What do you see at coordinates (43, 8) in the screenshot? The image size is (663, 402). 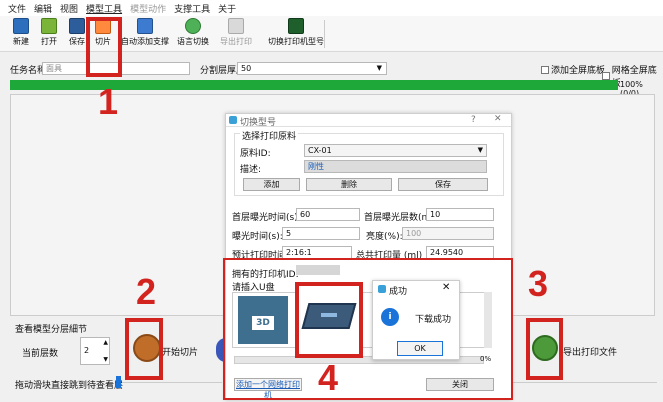 I see `menu-edit: 编辑` at bounding box center [43, 8].